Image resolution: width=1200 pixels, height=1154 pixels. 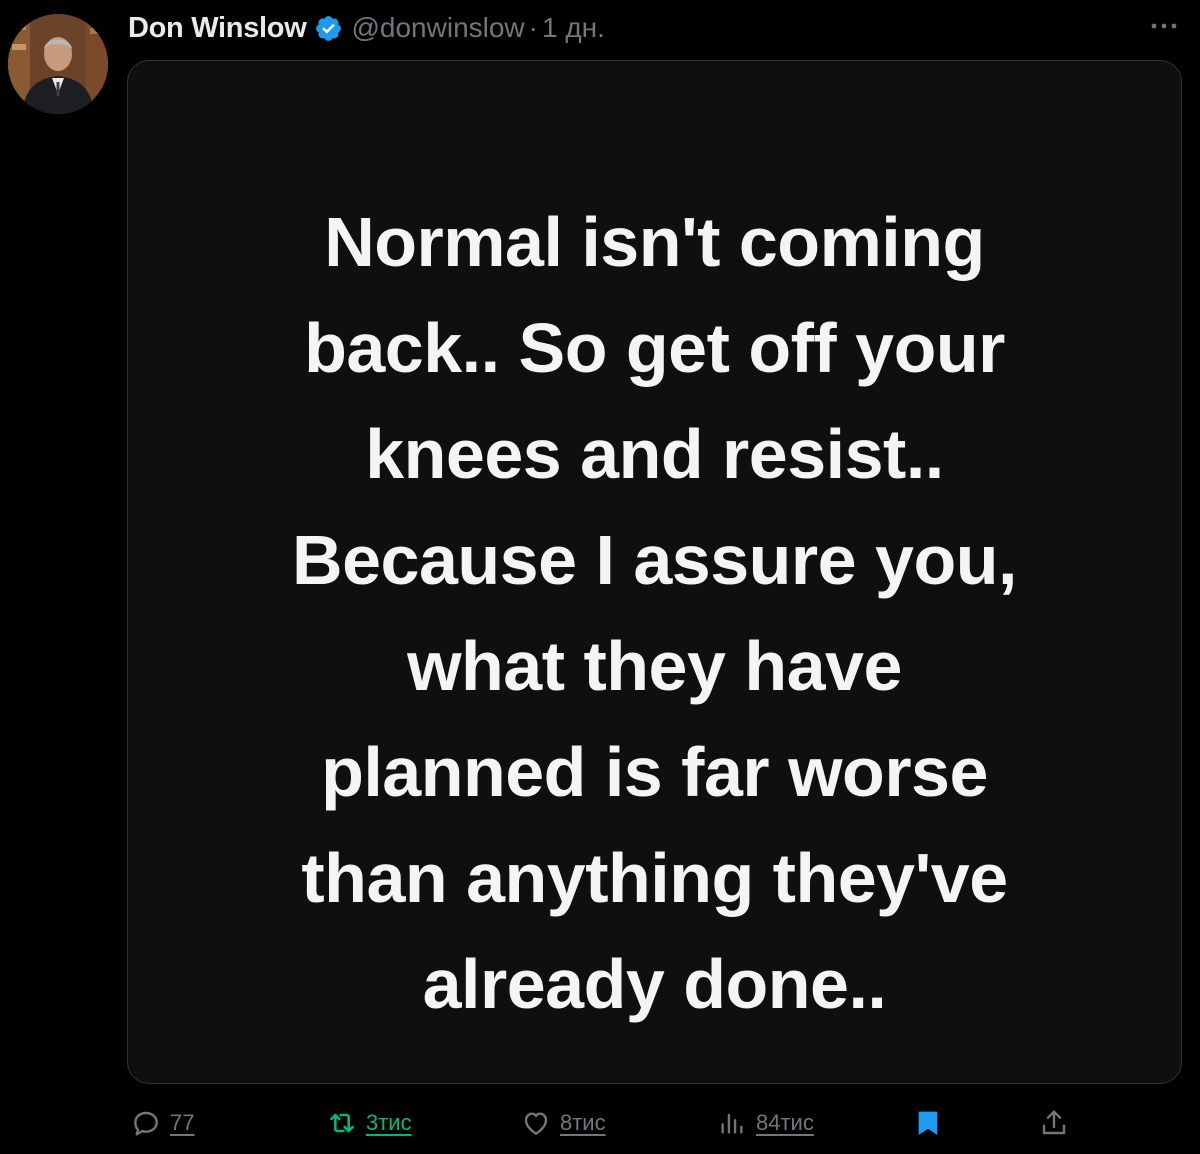 What do you see at coordinates (785, 1122) in the screenshot?
I see `views-count: 84тис` at bounding box center [785, 1122].